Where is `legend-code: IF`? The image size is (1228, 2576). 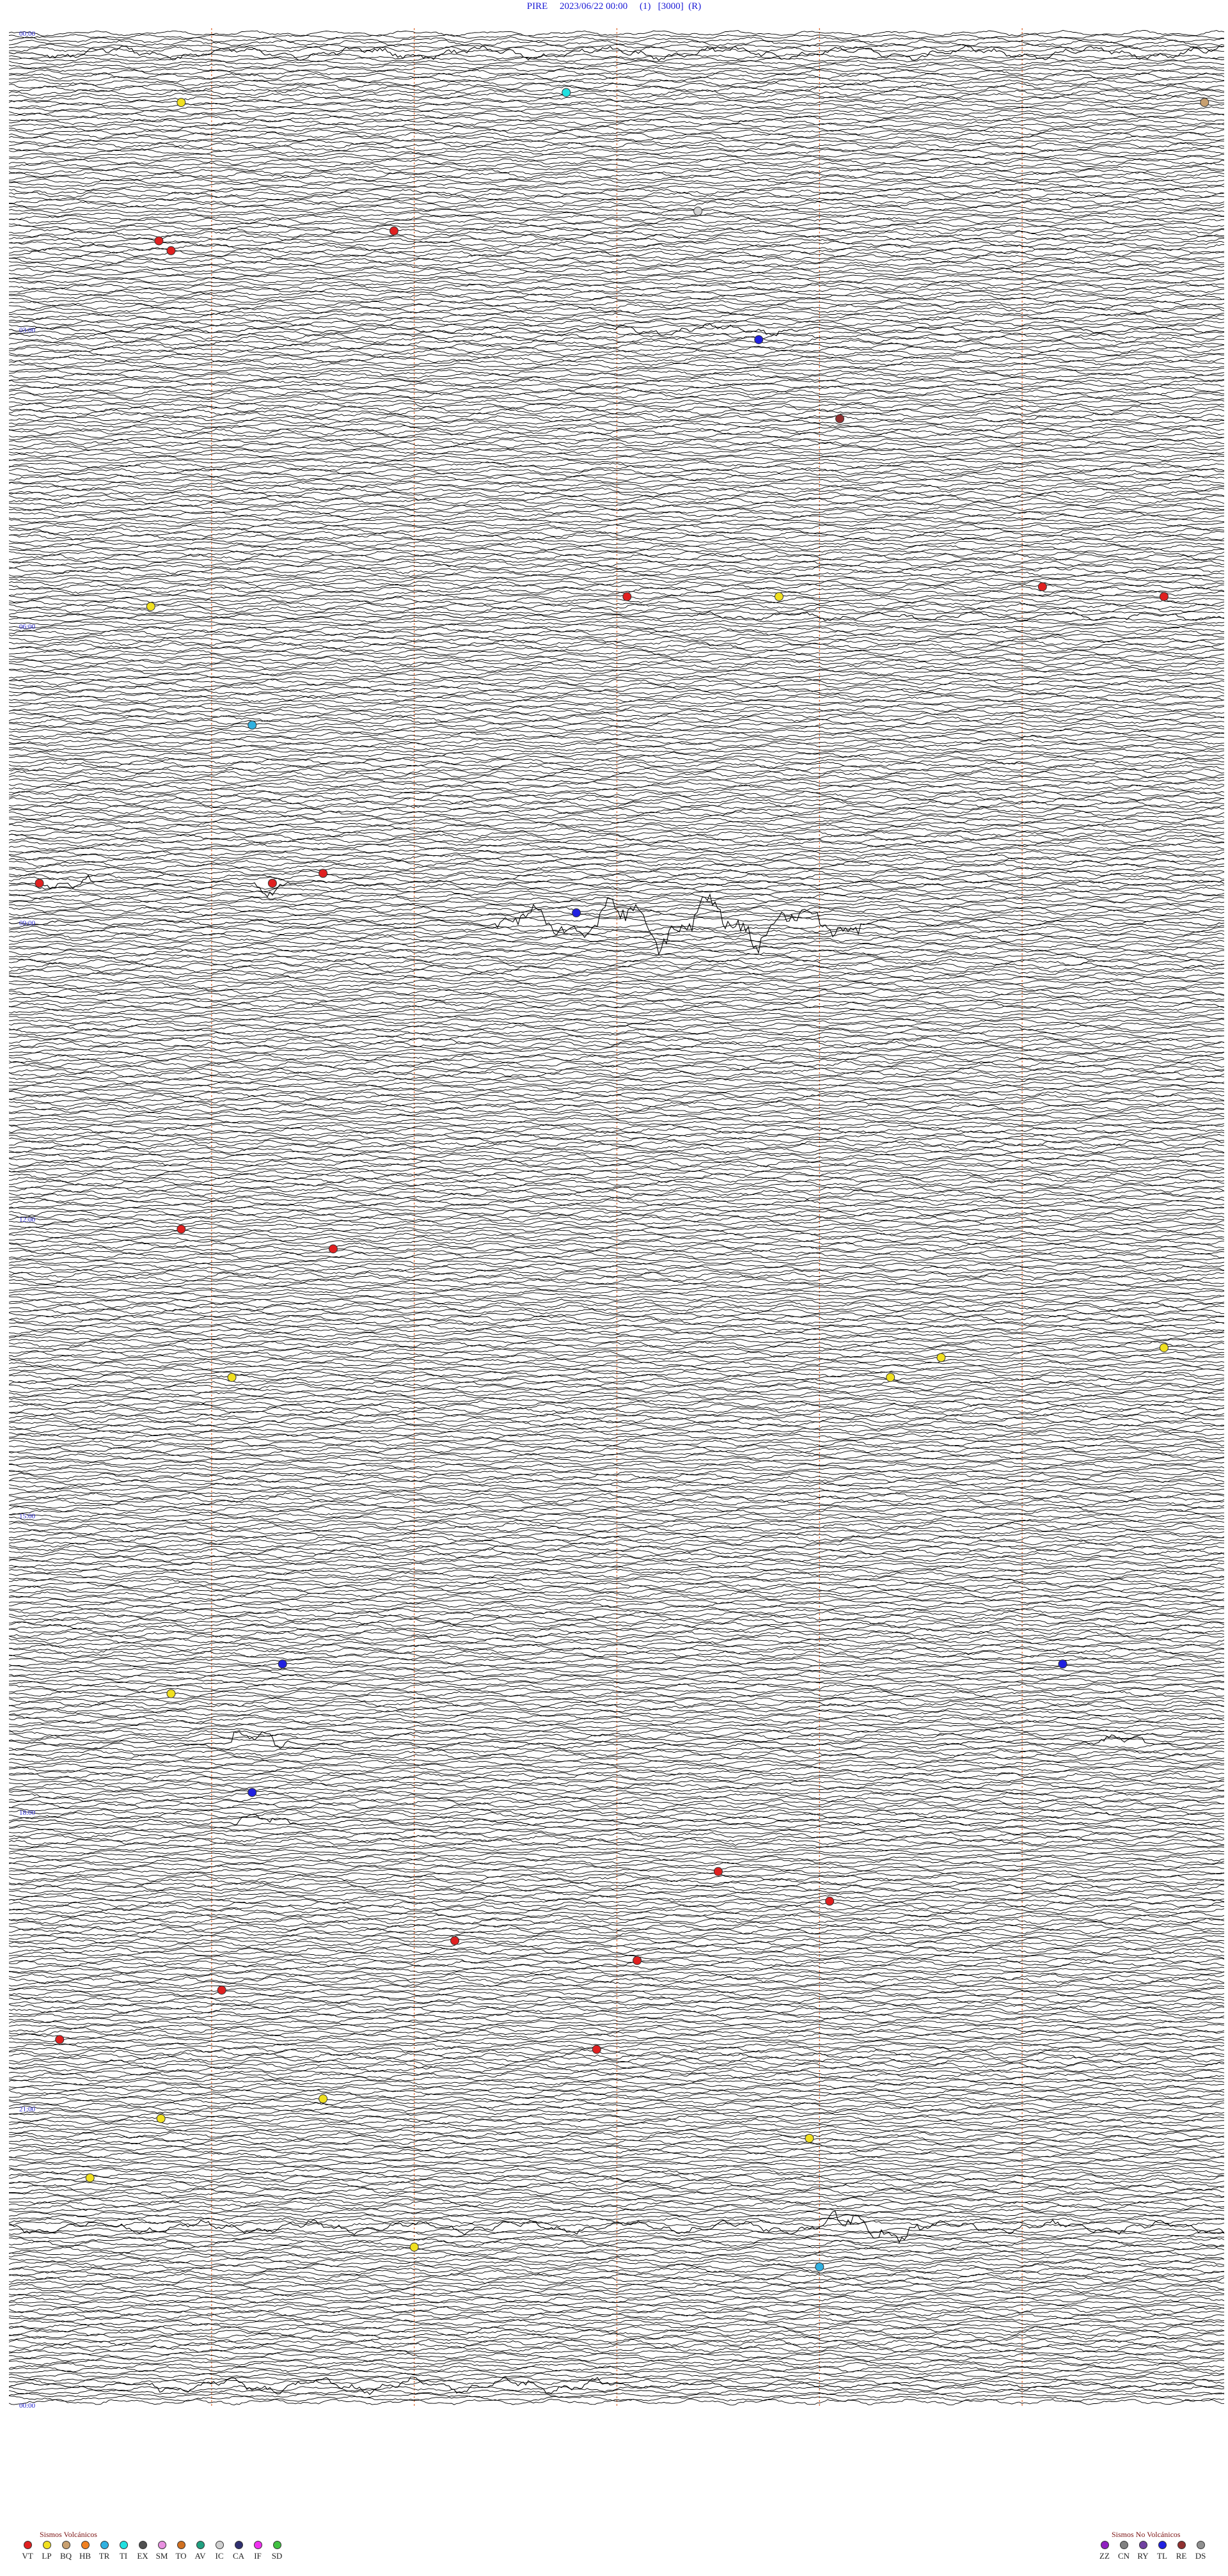 legend-code: IF is located at coordinates (258, 2556).